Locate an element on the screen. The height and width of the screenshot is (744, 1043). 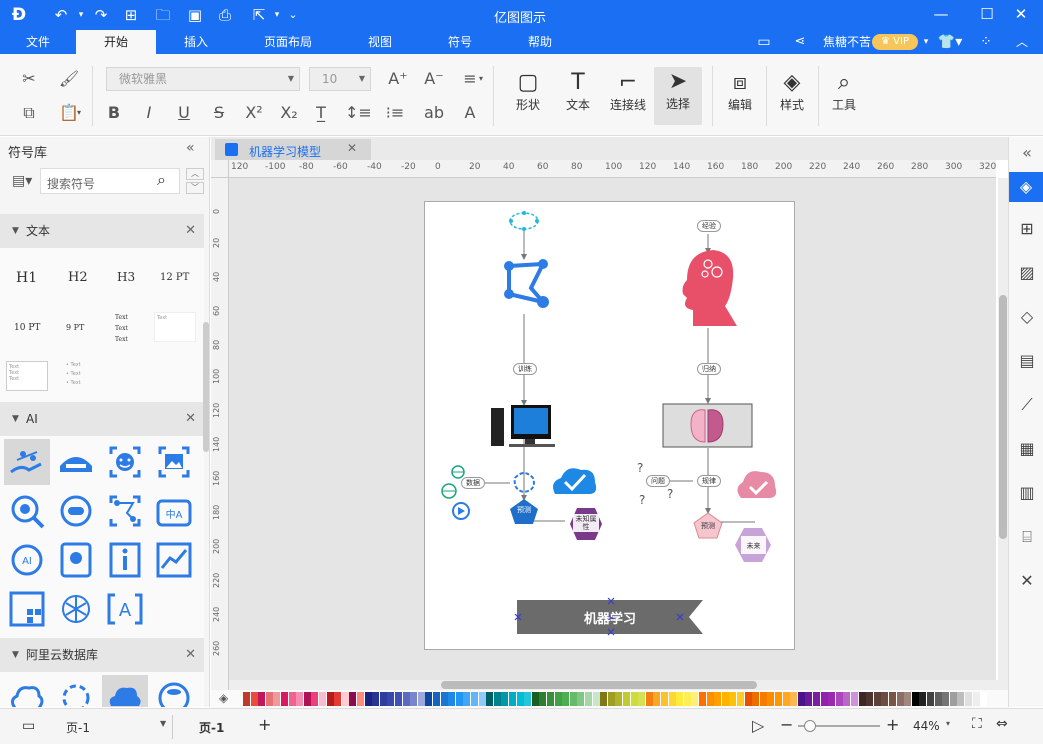
scroll-up-icon: ︿ is located at coordinates (195, 174).